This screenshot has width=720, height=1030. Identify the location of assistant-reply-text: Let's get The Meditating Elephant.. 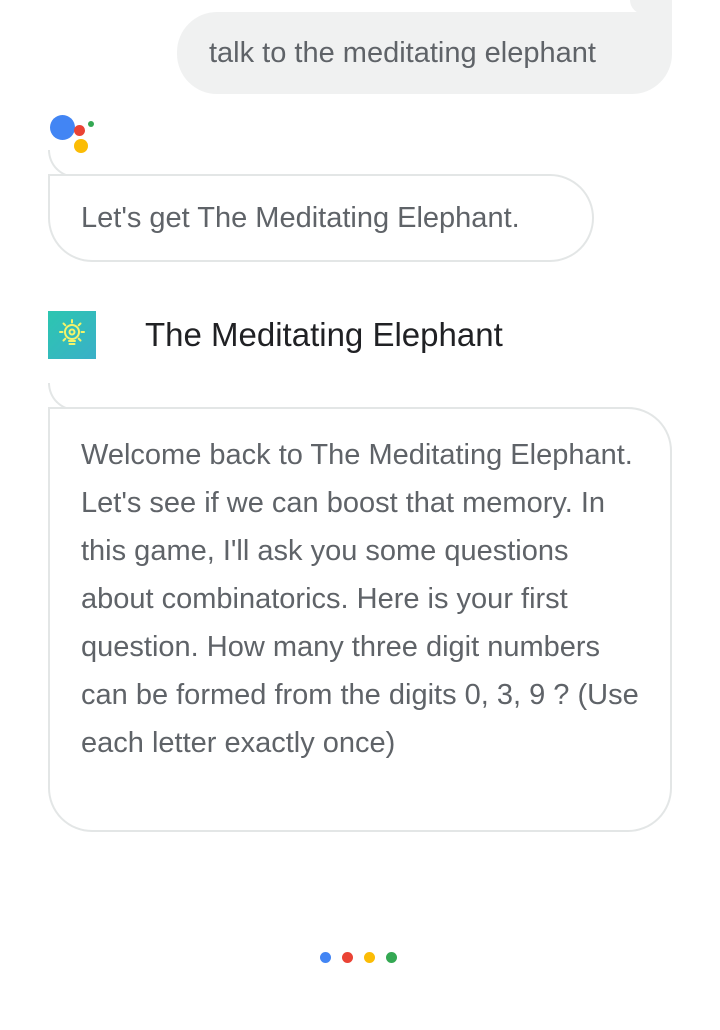
(300, 217).